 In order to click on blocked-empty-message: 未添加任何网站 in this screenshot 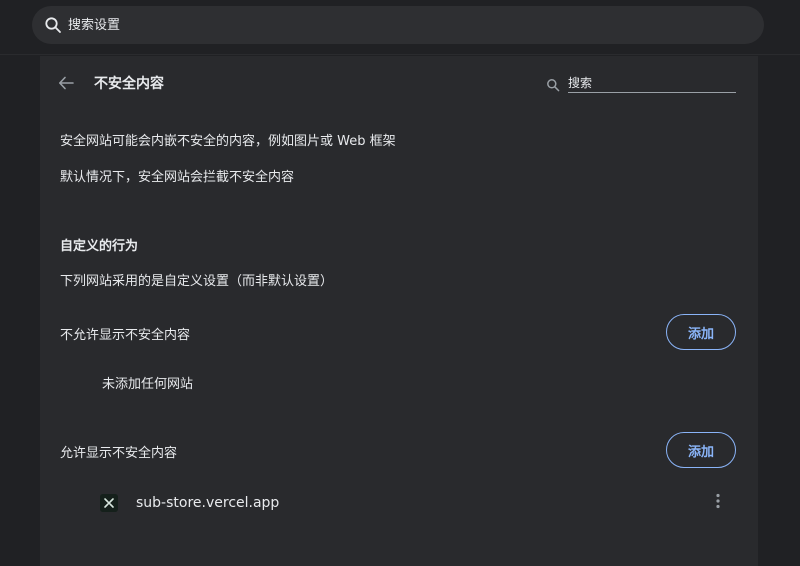, I will do `click(148, 384)`.